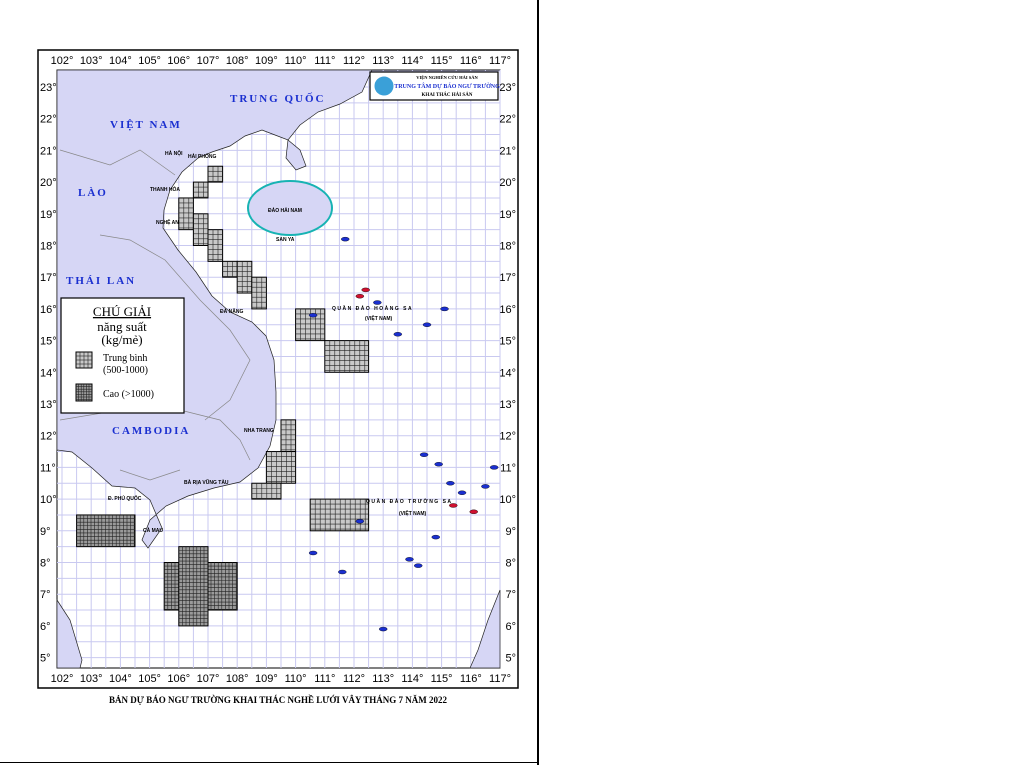  What do you see at coordinates (507, 342) in the screenshot?
I see `latitude-tick: 15°` at bounding box center [507, 342].